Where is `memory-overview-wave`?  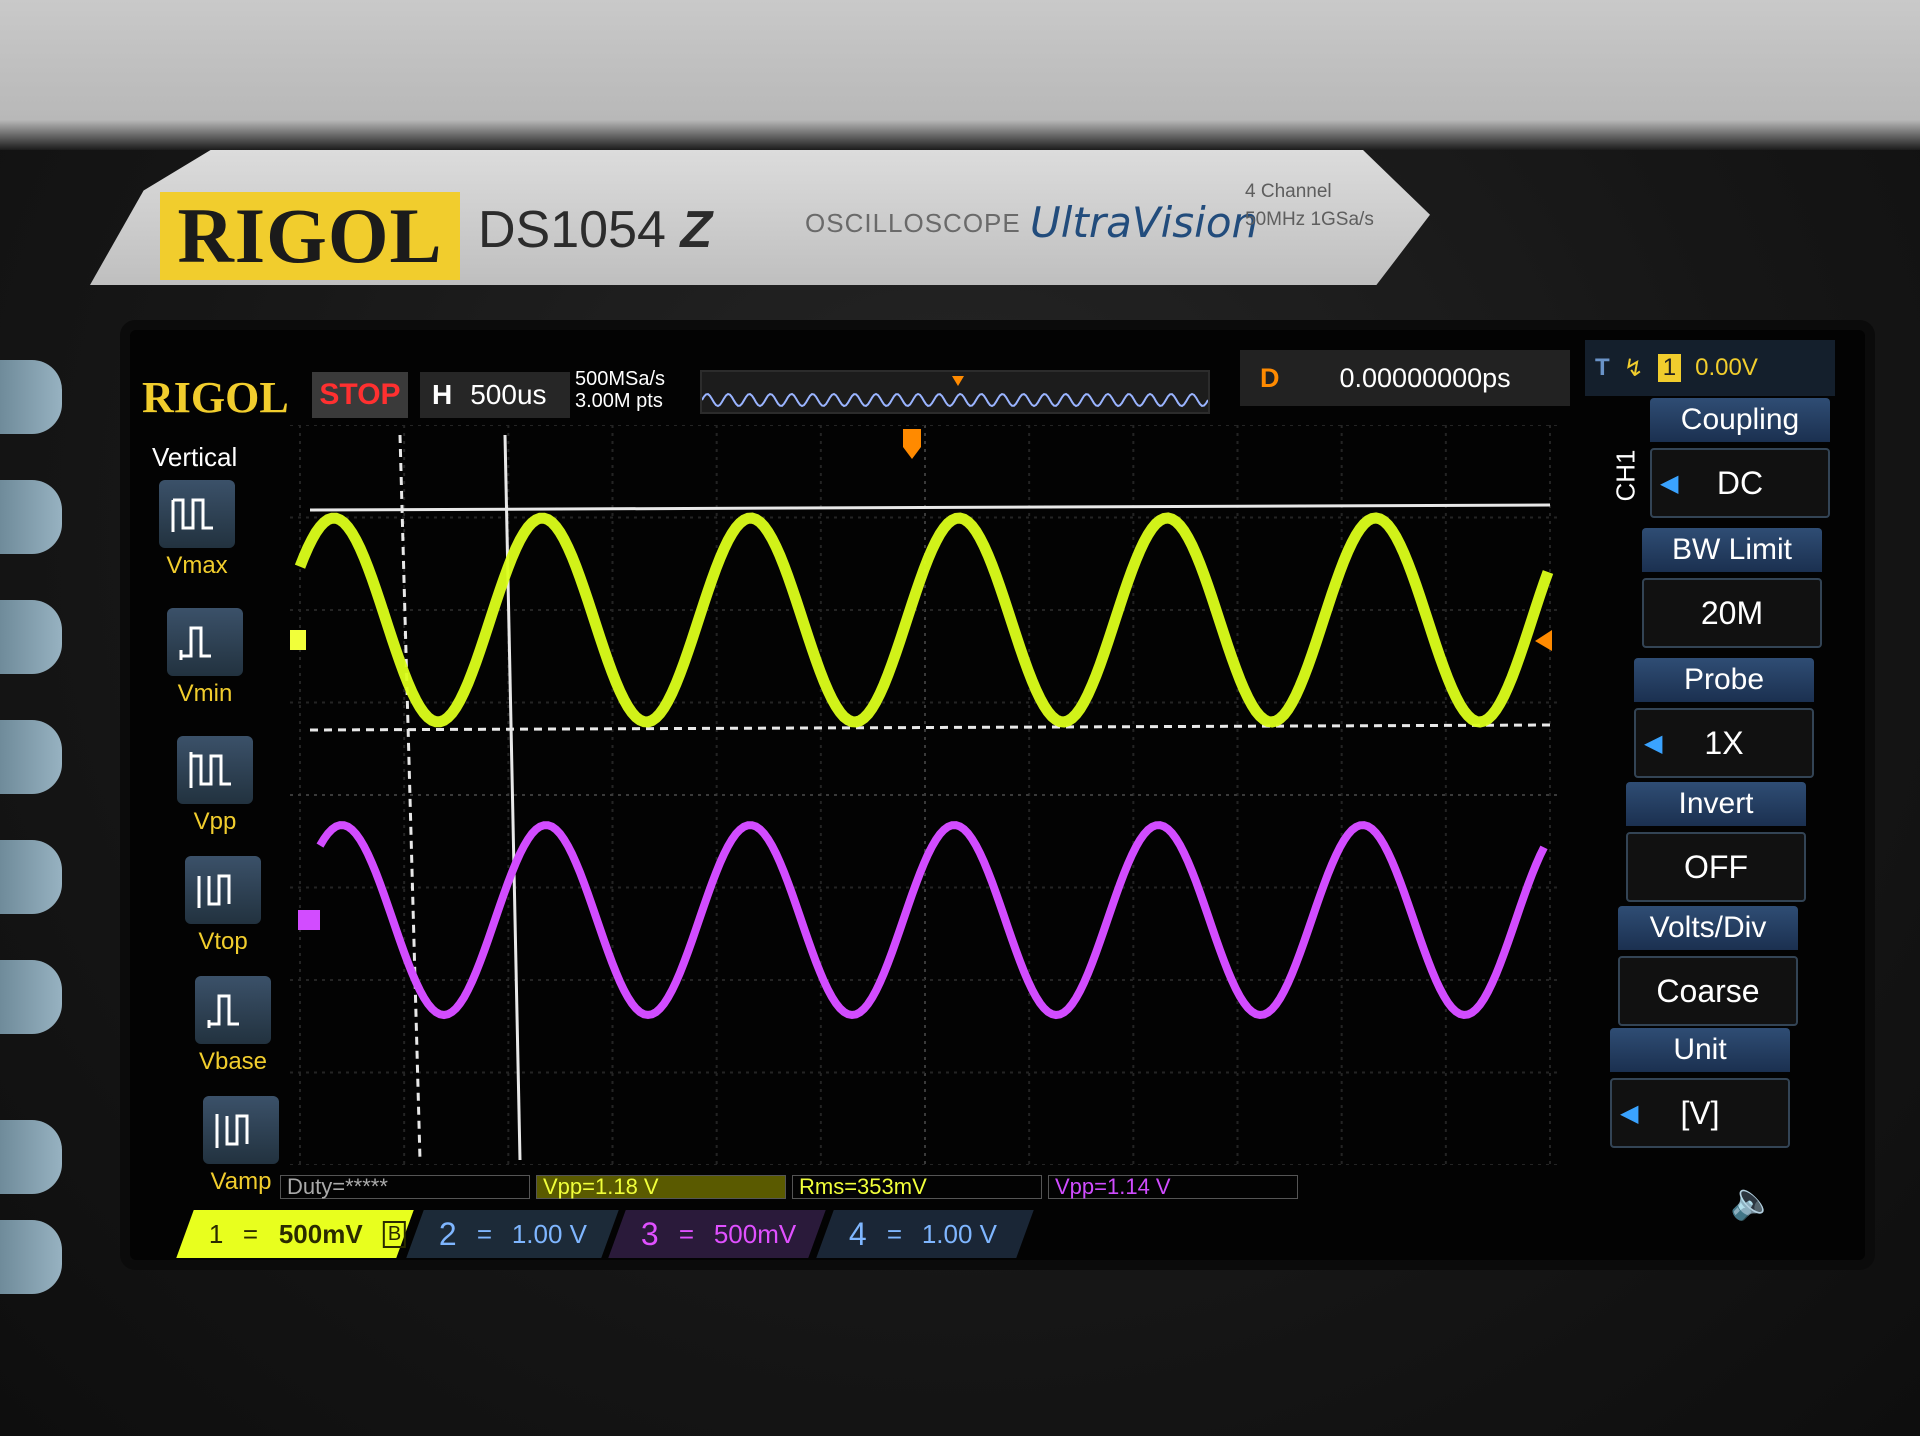 memory-overview-wave is located at coordinates (955, 392).